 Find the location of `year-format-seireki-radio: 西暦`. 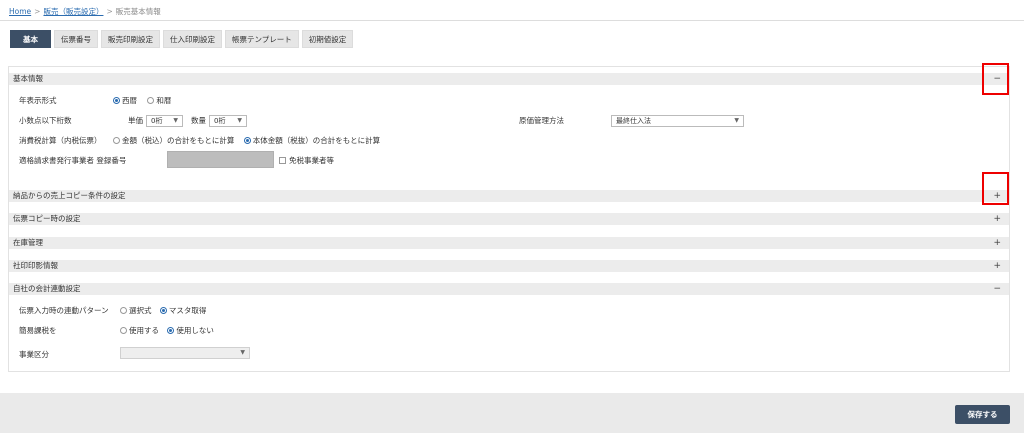

year-format-seireki-radio: 西暦 is located at coordinates (125, 100).